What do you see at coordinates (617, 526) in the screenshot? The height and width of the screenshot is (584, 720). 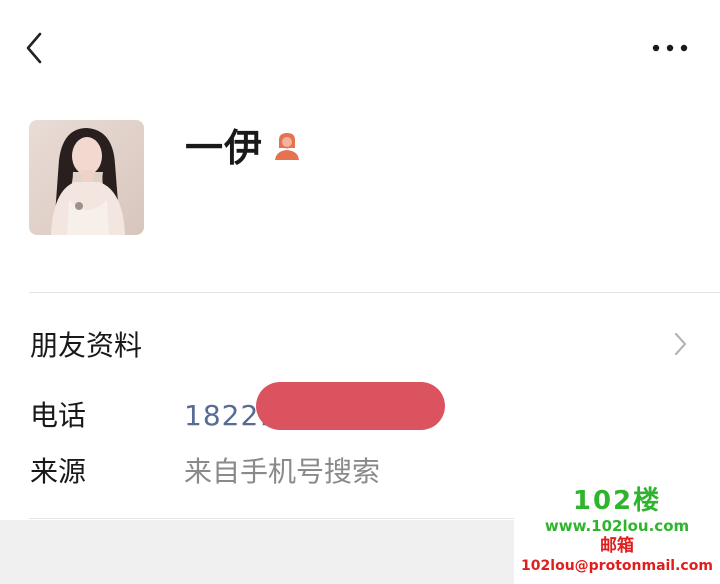 I see `watermark-site: www.102lou.com` at bounding box center [617, 526].